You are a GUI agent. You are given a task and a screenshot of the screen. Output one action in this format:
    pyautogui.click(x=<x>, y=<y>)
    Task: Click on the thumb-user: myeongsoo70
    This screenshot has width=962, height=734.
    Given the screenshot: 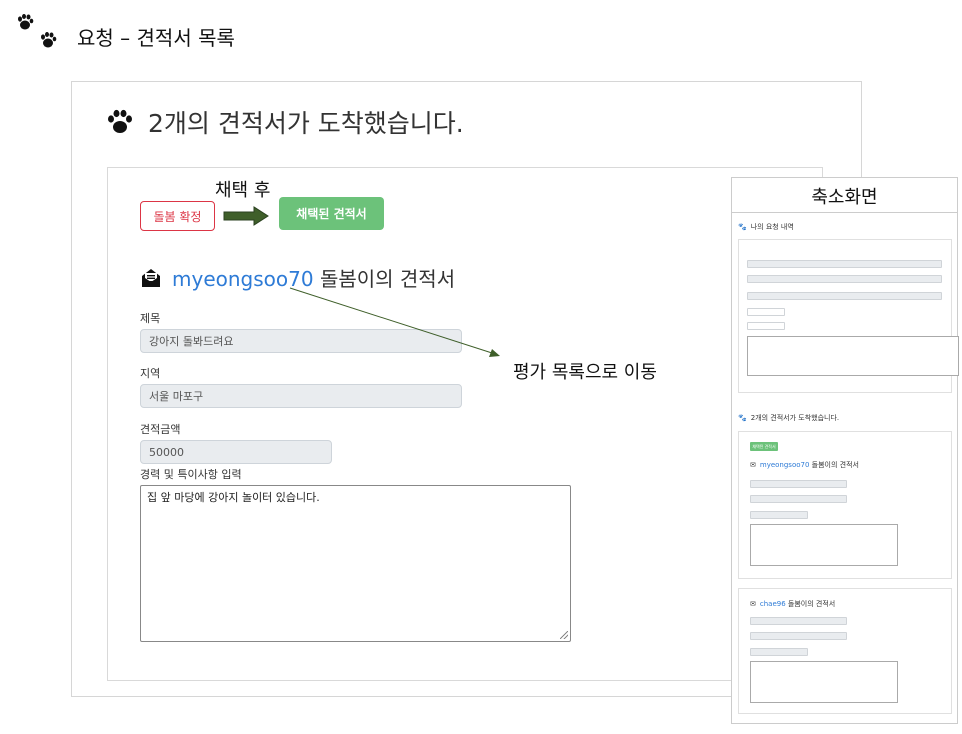 What is the action you would take?
    pyautogui.click(x=784, y=465)
    